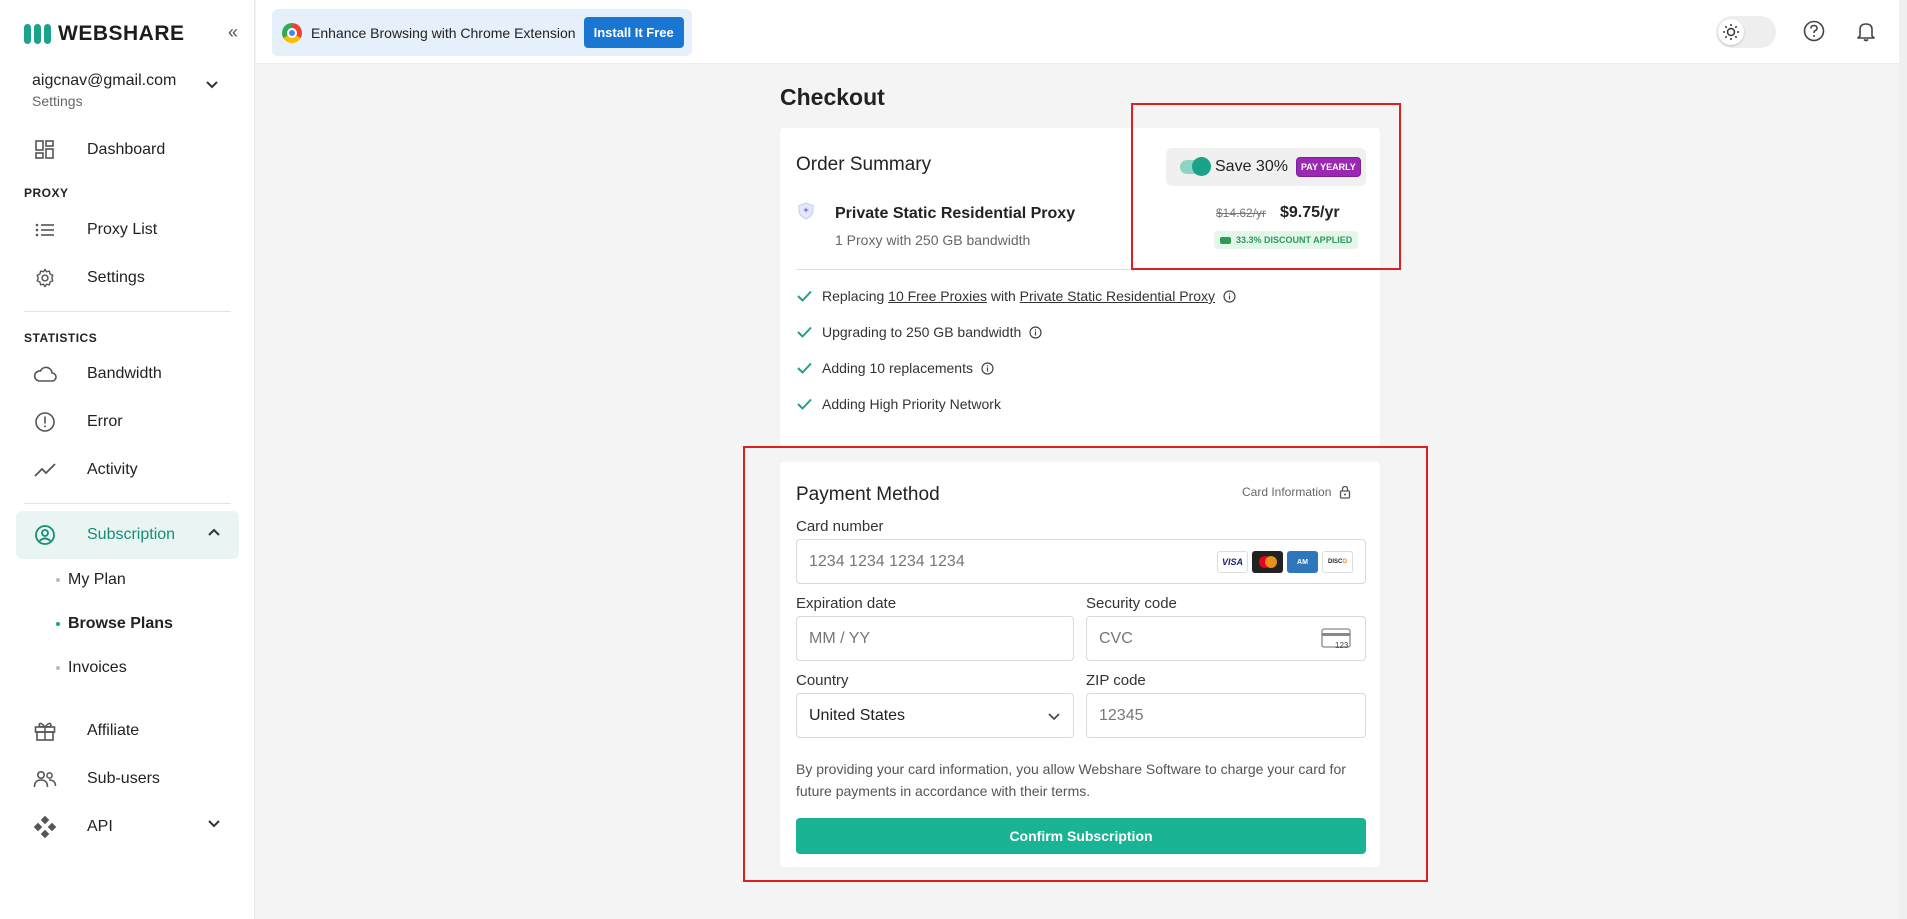 This screenshot has height=919, width=1907. What do you see at coordinates (1903, 459) in the screenshot?
I see `page-scrollbar` at bounding box center [1903, 459].